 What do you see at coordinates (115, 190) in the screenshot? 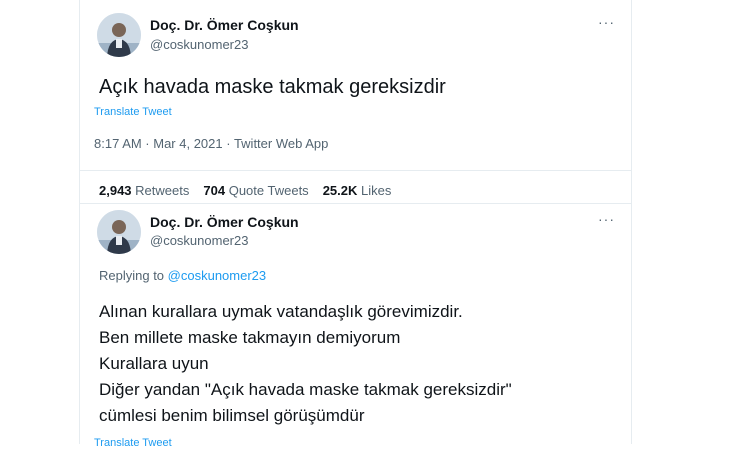
I see `retweets-count: 2,943` at bounding box center [115, 190].